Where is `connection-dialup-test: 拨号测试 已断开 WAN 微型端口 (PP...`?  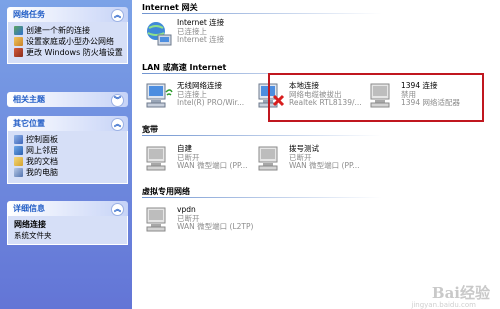
connection-dialup-test: 拨号测试 已断开 WAN 微型端口 (PP... is located at coordinates (308, 158).